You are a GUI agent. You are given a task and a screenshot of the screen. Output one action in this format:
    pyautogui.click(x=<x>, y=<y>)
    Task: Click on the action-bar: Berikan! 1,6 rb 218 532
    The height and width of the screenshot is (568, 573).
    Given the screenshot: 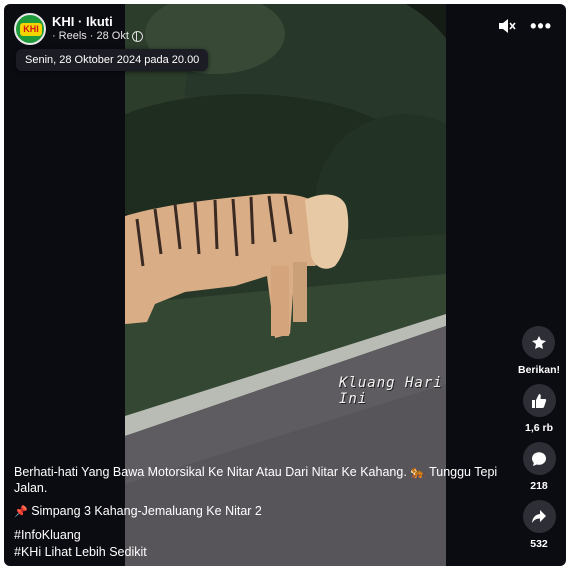 What is the action you would take?
    pyautogui.click(x=539, y=442)
    